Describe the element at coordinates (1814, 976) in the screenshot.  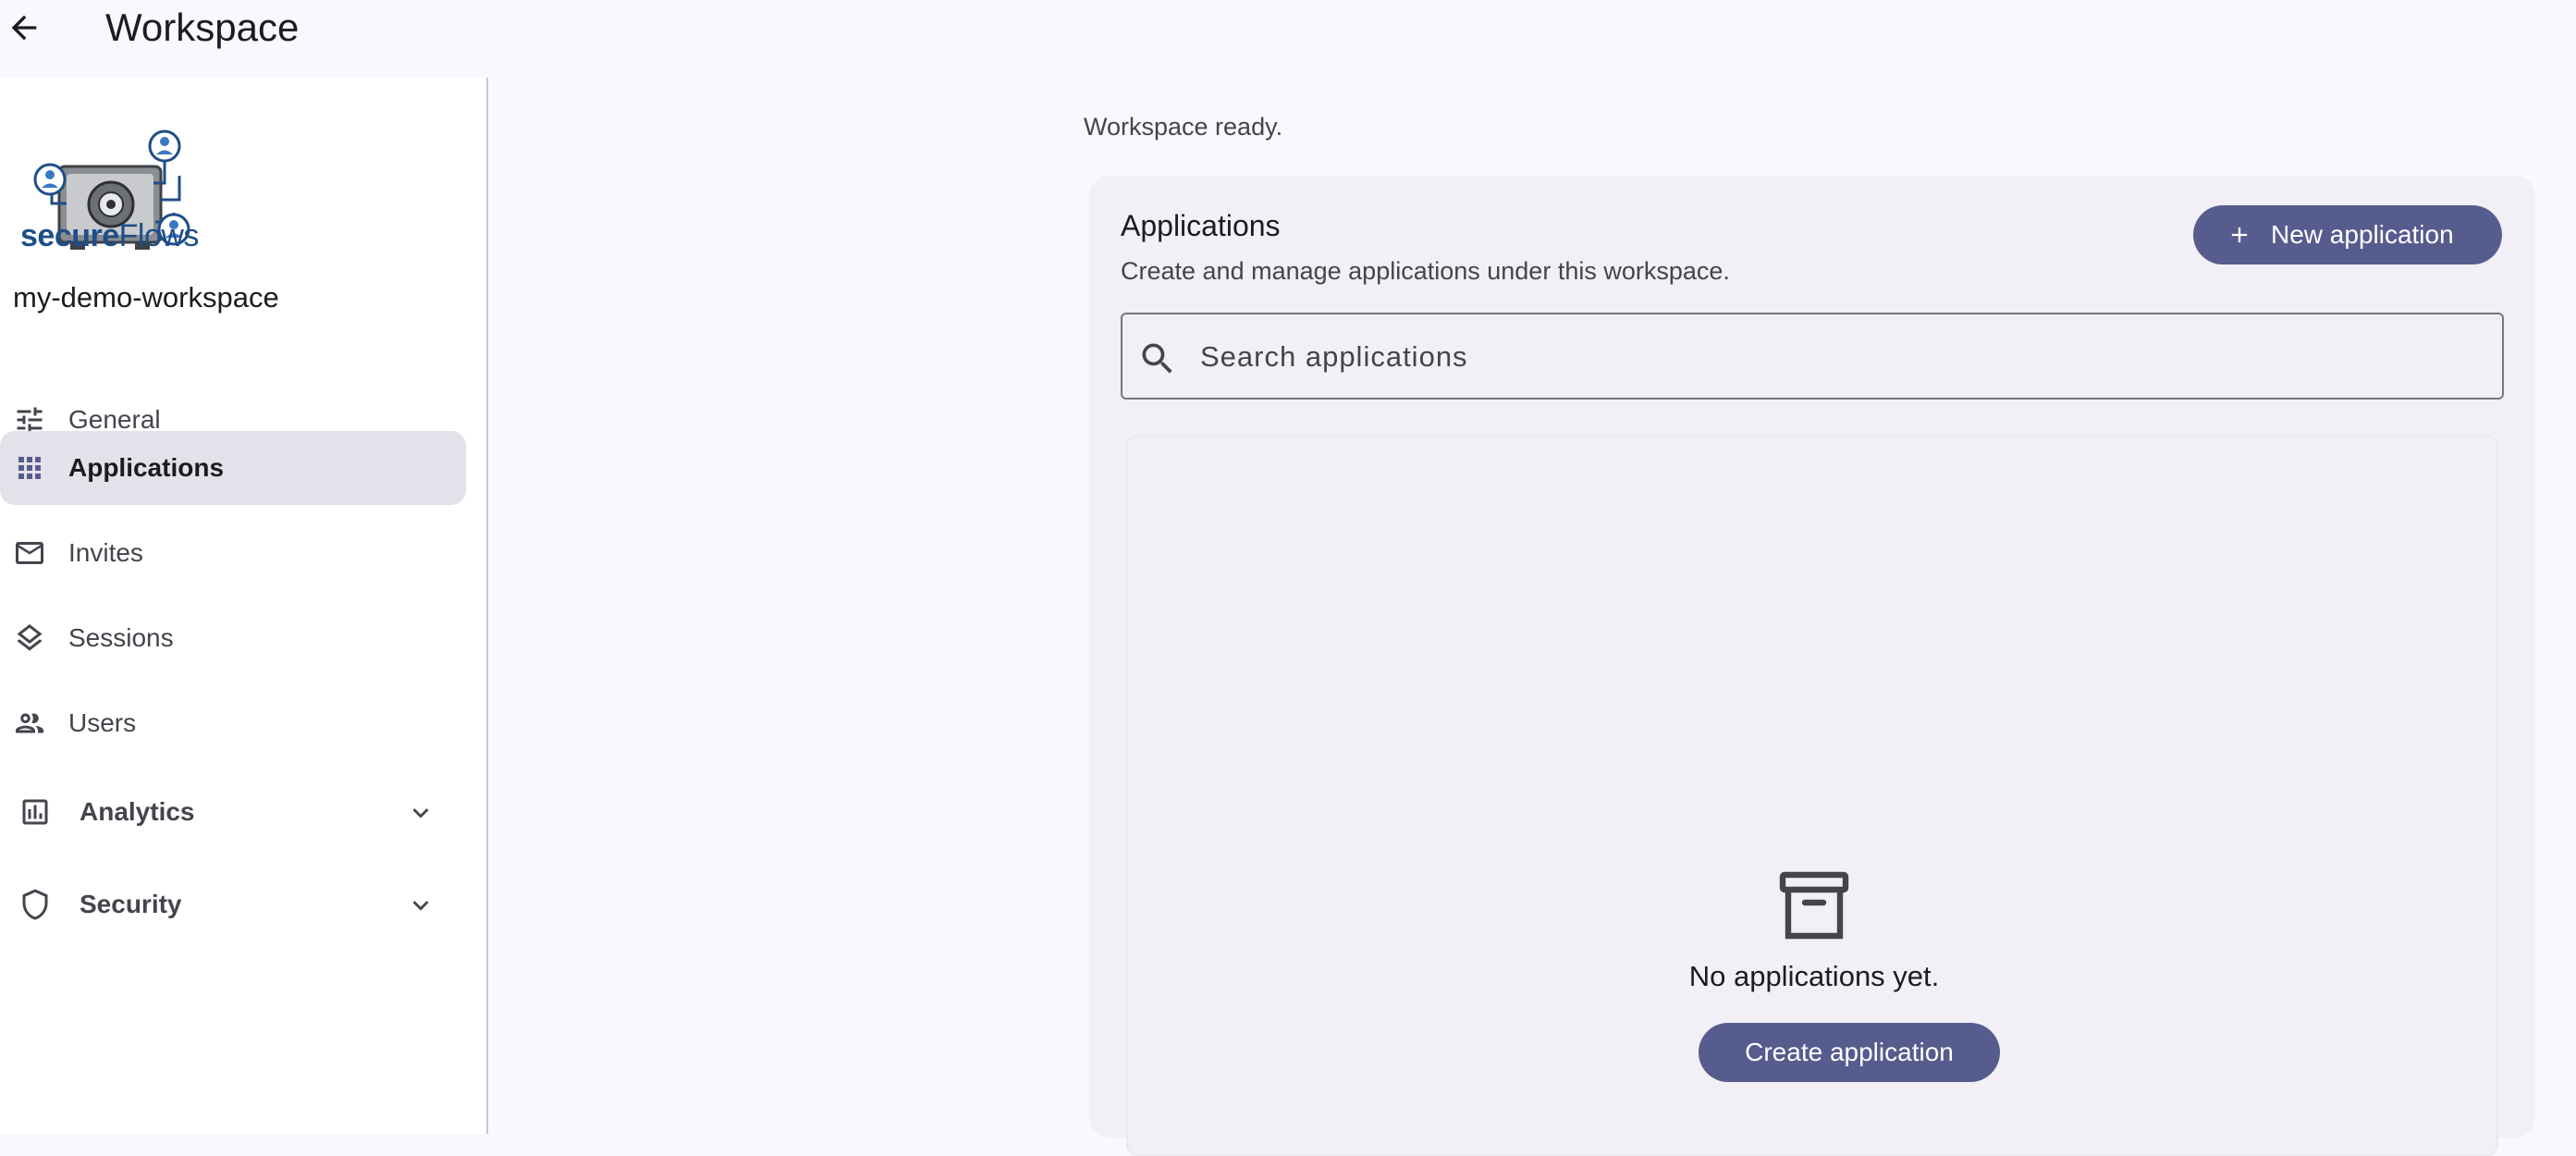
I see `empty-state-message: No applications yet.` at that location.